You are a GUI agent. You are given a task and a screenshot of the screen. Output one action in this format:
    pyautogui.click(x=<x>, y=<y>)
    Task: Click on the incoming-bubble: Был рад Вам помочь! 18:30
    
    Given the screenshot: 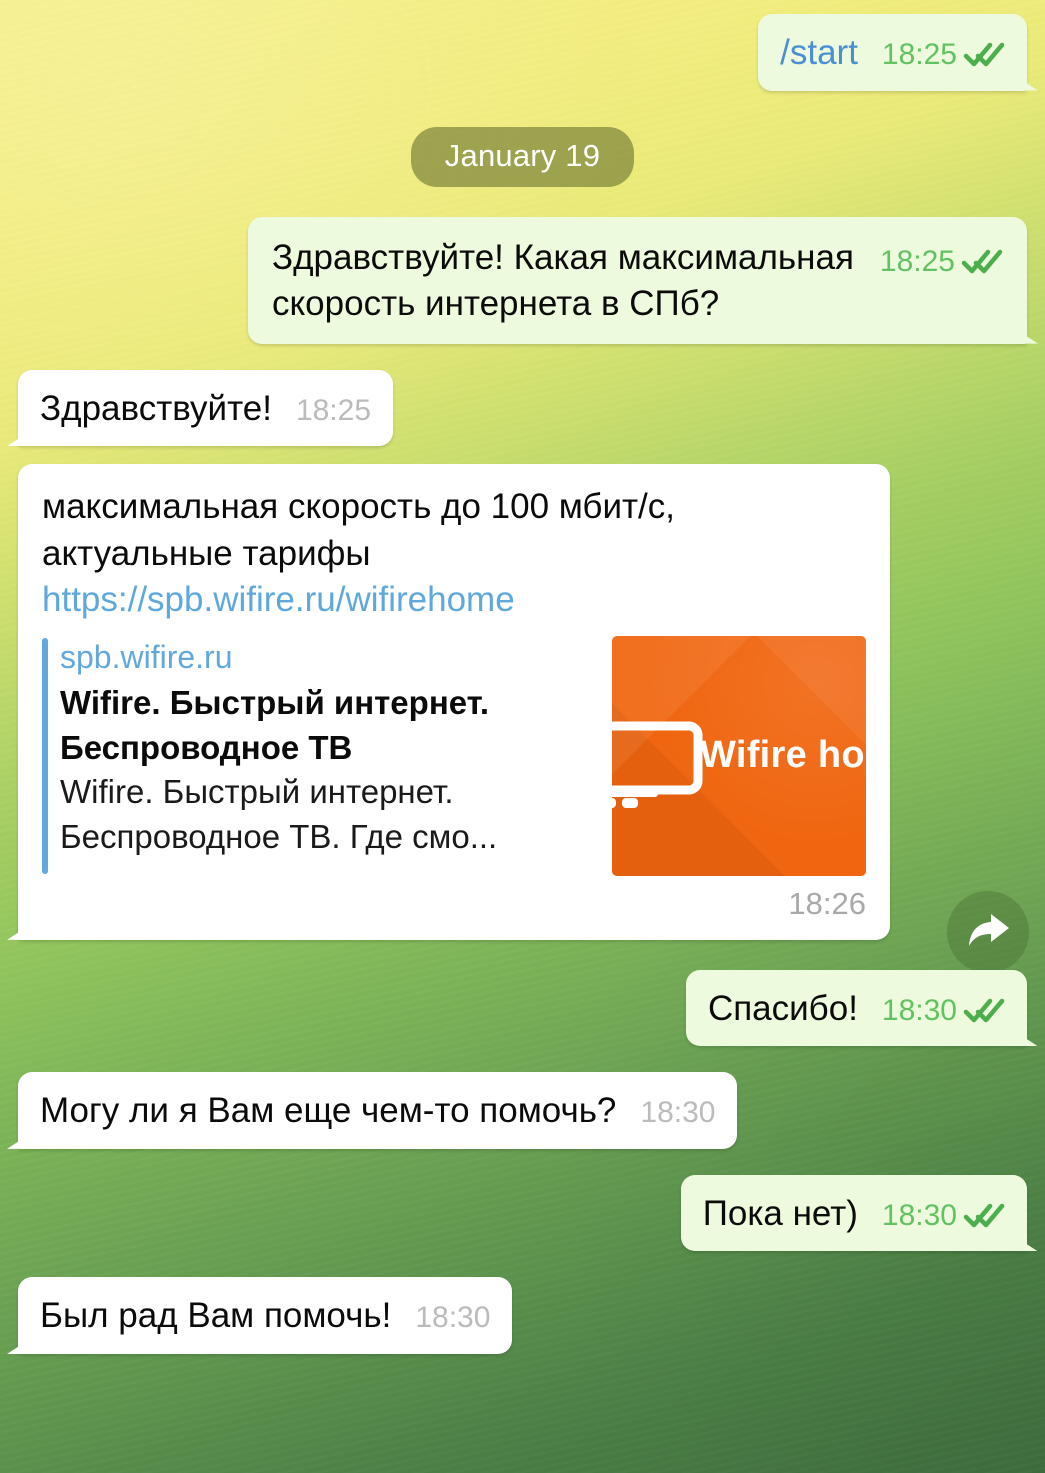 What is the action you would take?
    pyautogui.click(x=265, y=1316)
    